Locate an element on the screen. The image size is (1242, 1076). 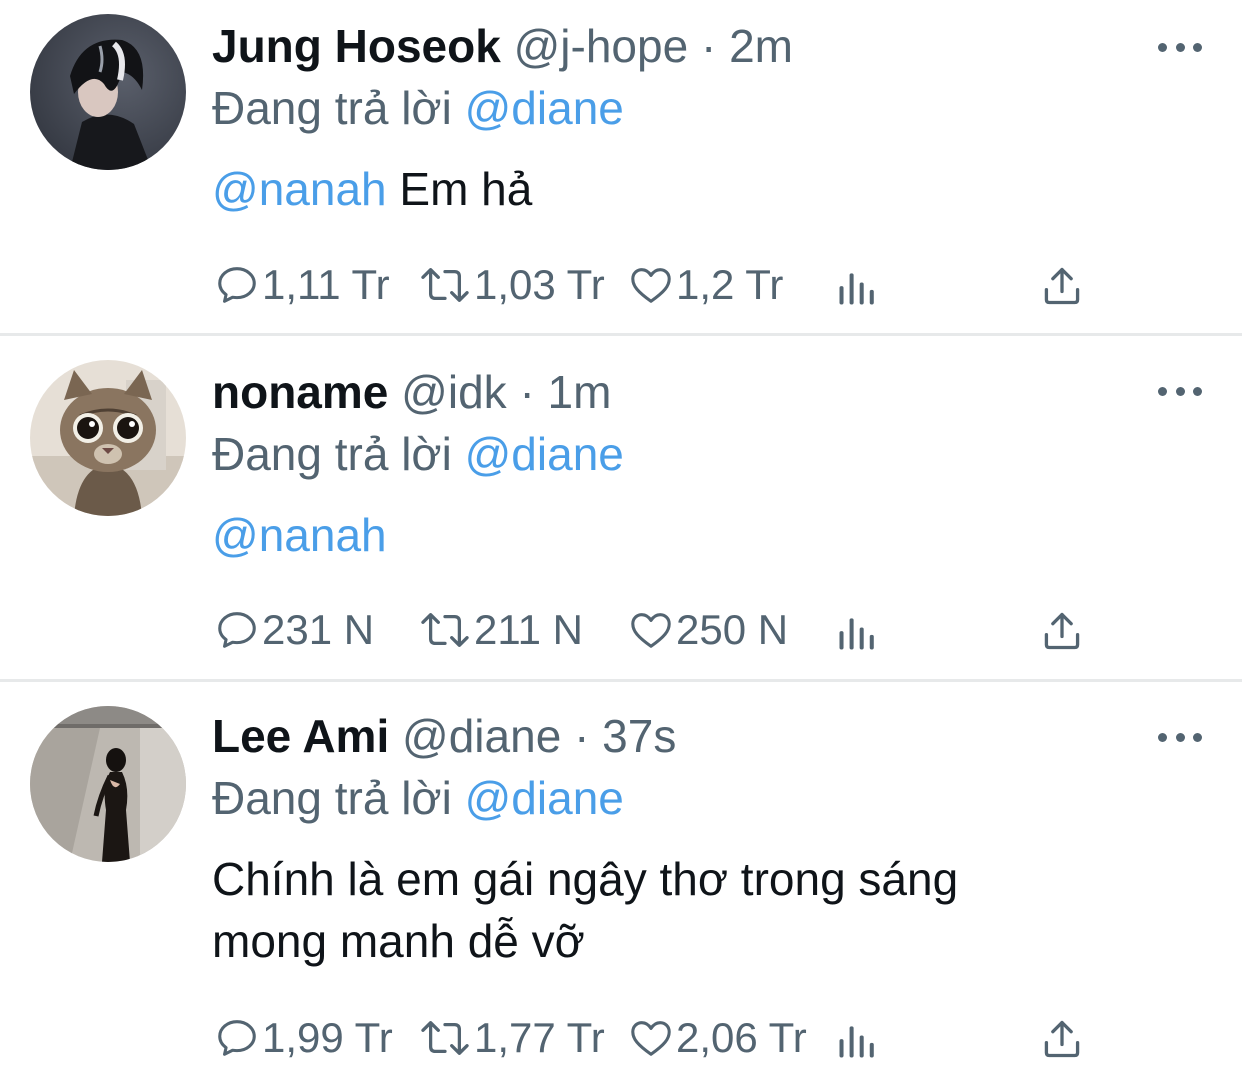
tweet-text: @nanah is located at coordinates (692, 535).